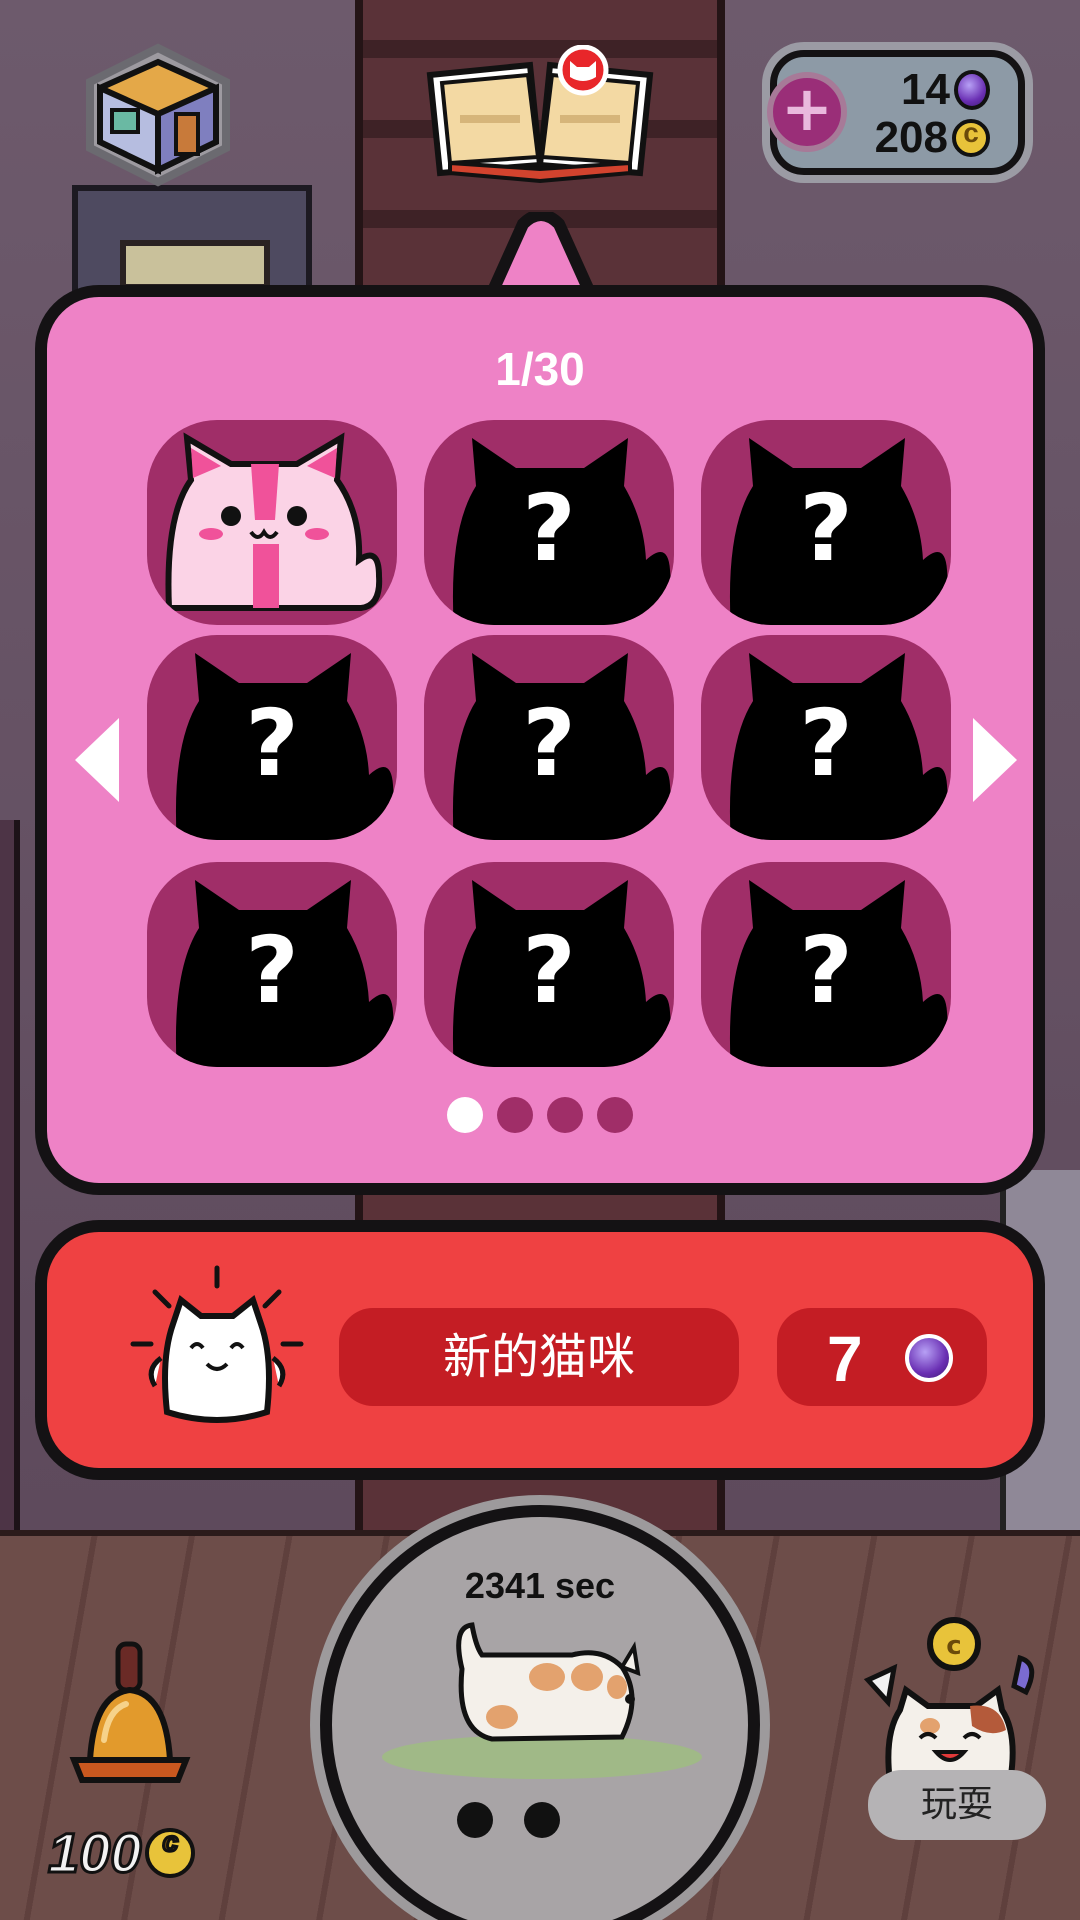 The image size is (1080, 1920). I want to click on page-dots, so click(540, 1115).